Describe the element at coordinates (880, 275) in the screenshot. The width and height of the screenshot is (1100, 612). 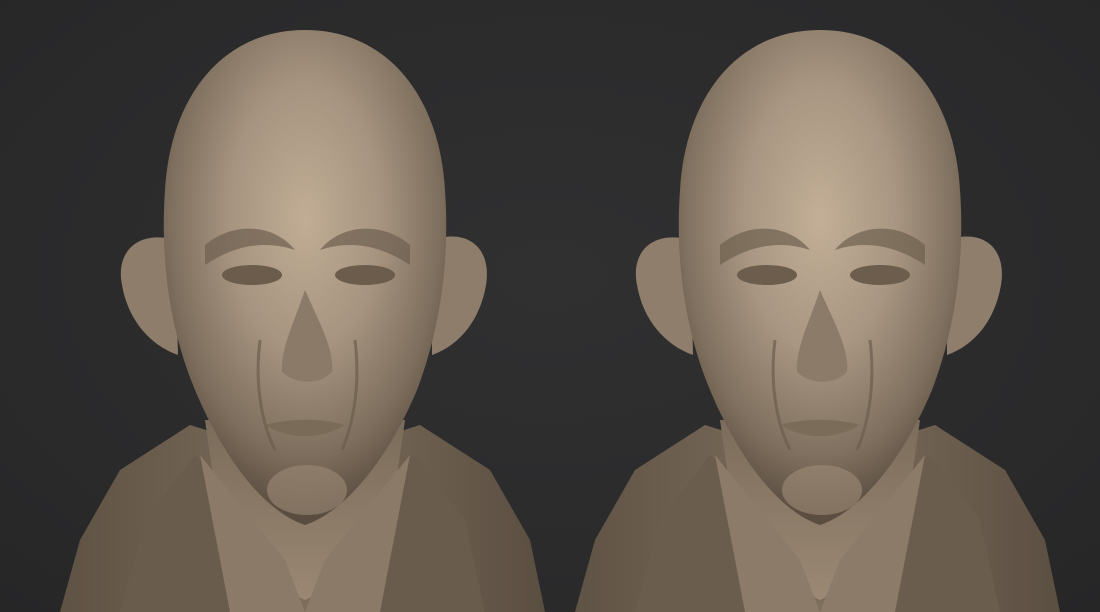
I see `eye-right-right` at that location.